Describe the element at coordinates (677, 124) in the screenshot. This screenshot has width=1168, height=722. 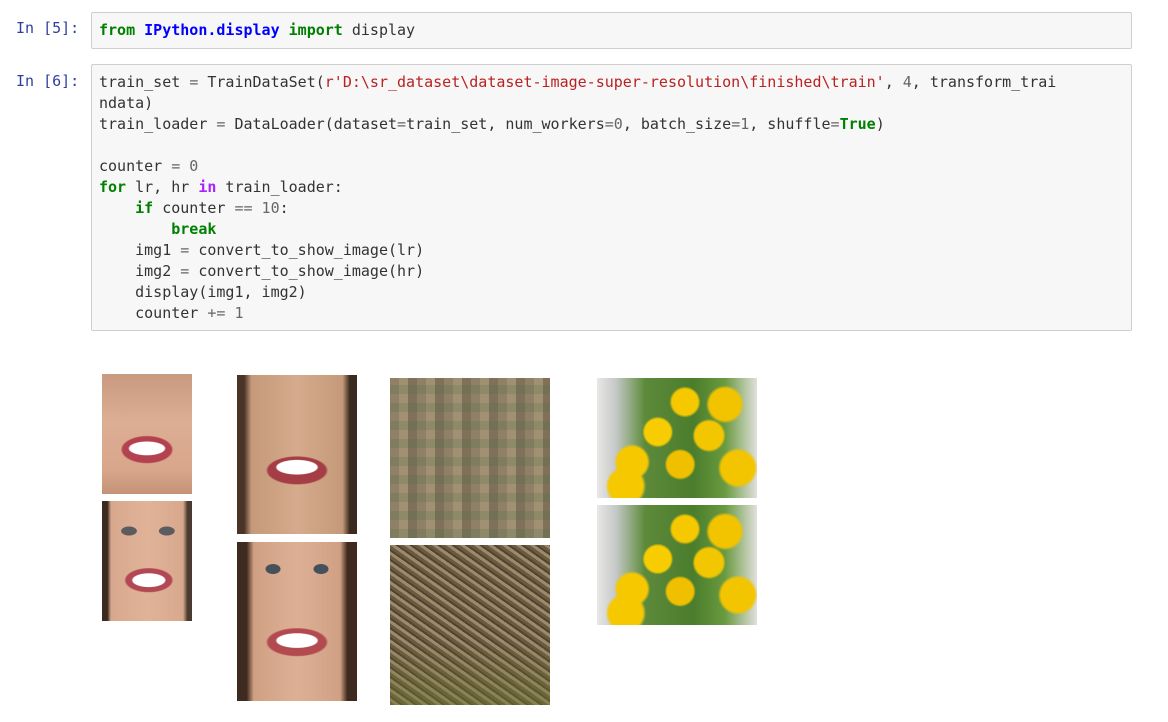
I see `code-text: , batch_size` at that location.